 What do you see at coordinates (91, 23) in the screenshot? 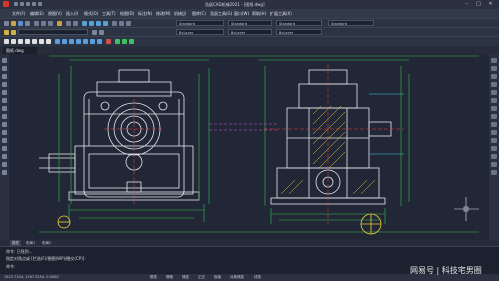
I see `zoom-realtime-icon` at bounding box center [91, 23].